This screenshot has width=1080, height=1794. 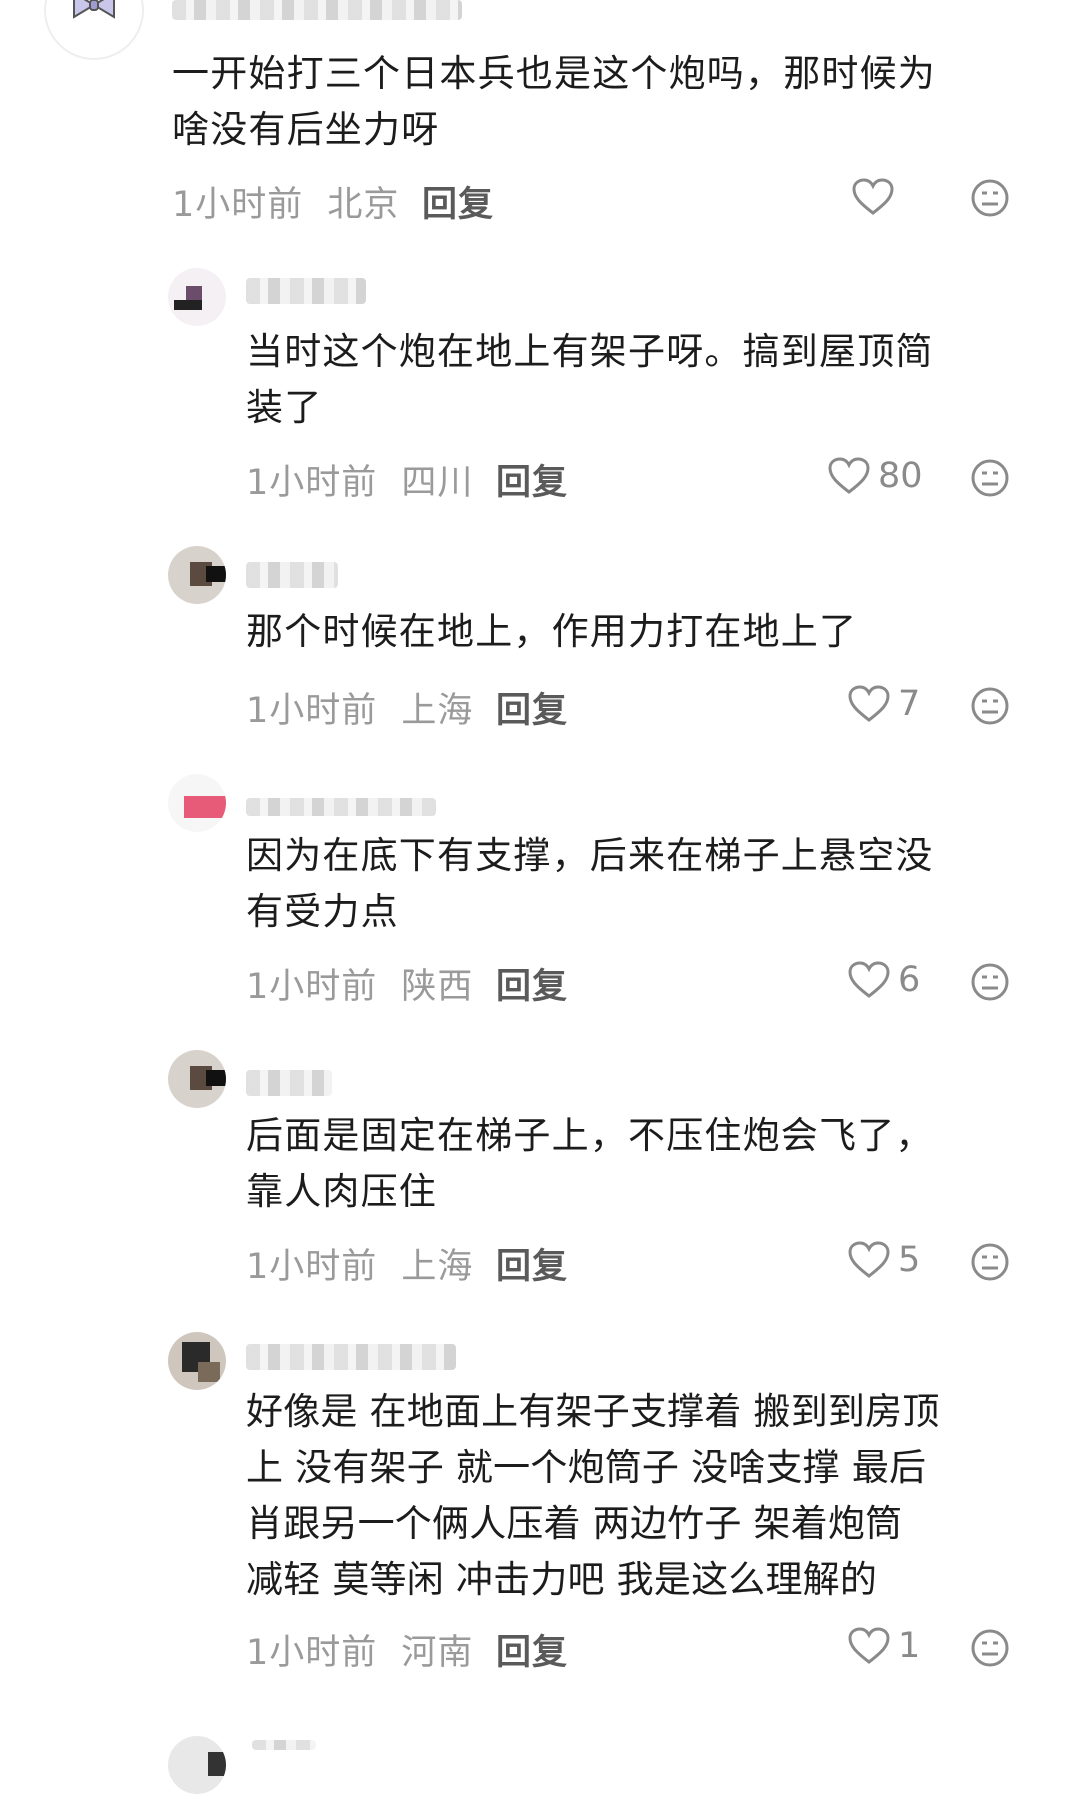 I want to click on avatar-bow, so click(x=94, y=30).